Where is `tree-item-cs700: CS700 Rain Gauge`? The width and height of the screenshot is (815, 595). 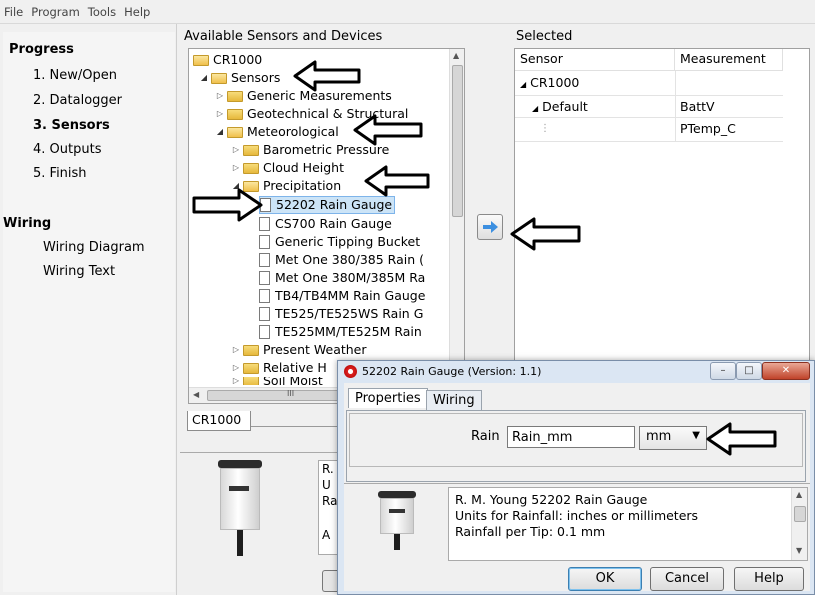 tree-item-cs700: CS700 Rain Gauge is located at coordinates (325, 224).